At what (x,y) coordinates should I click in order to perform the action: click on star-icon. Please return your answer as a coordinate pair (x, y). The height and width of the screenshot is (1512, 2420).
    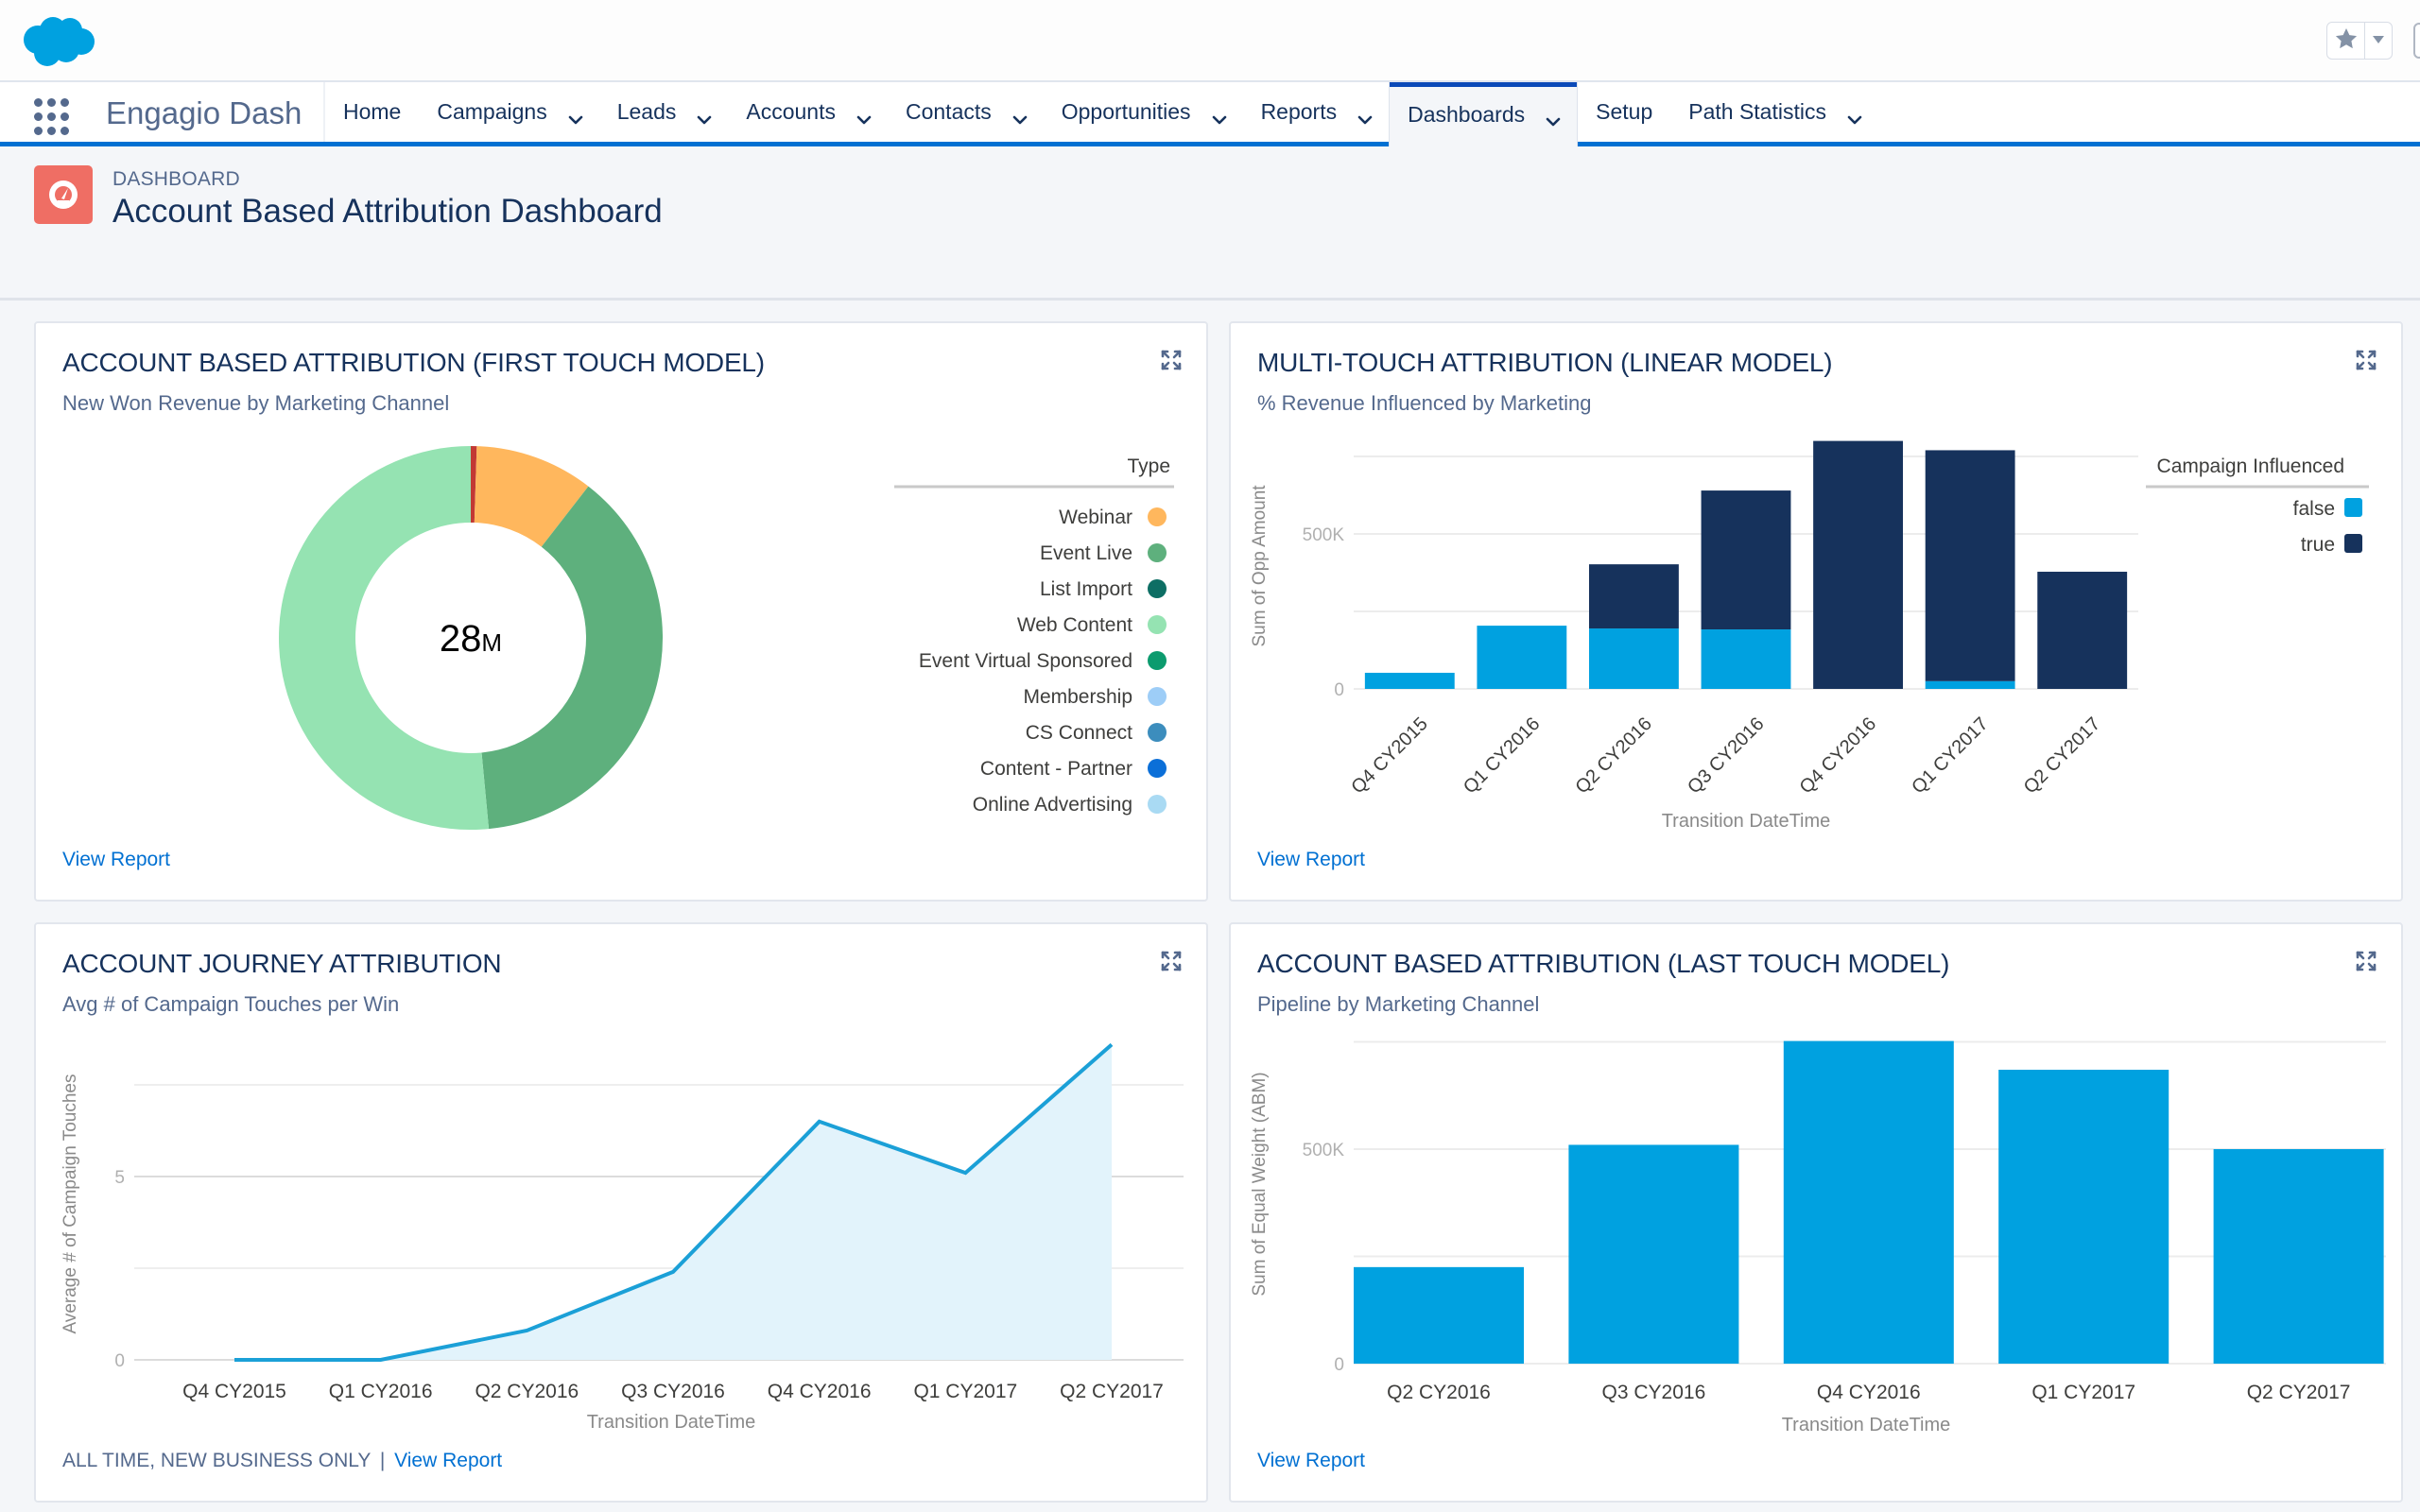
    Looking at the image, I should click on (2346, 41).